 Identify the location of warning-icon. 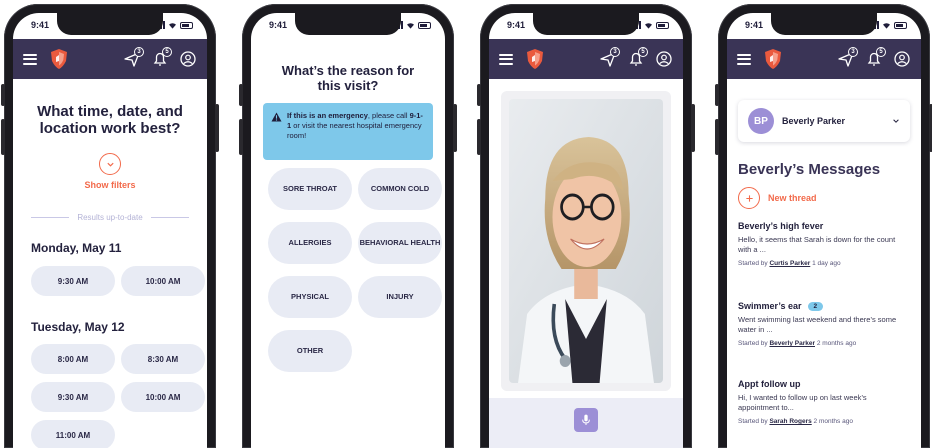
(276, 117).